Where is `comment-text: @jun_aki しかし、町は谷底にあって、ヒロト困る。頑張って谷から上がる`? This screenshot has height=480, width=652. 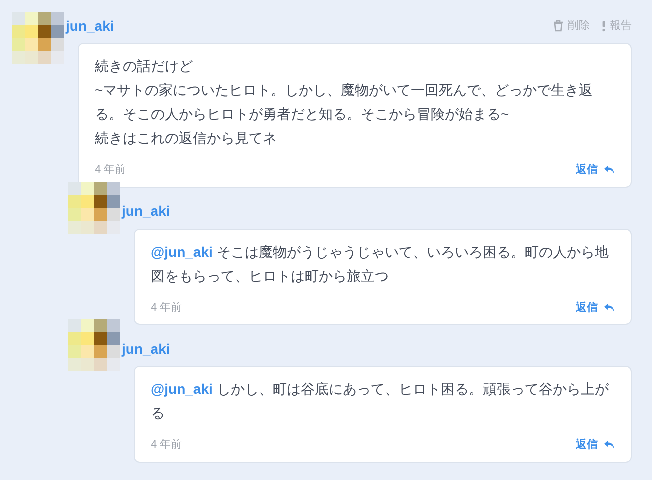 comment-text: @jun_aki しかし、町は谷底にあって、ヒロト困る。頑張って谷から上がる is located at coordinates (380, 401).